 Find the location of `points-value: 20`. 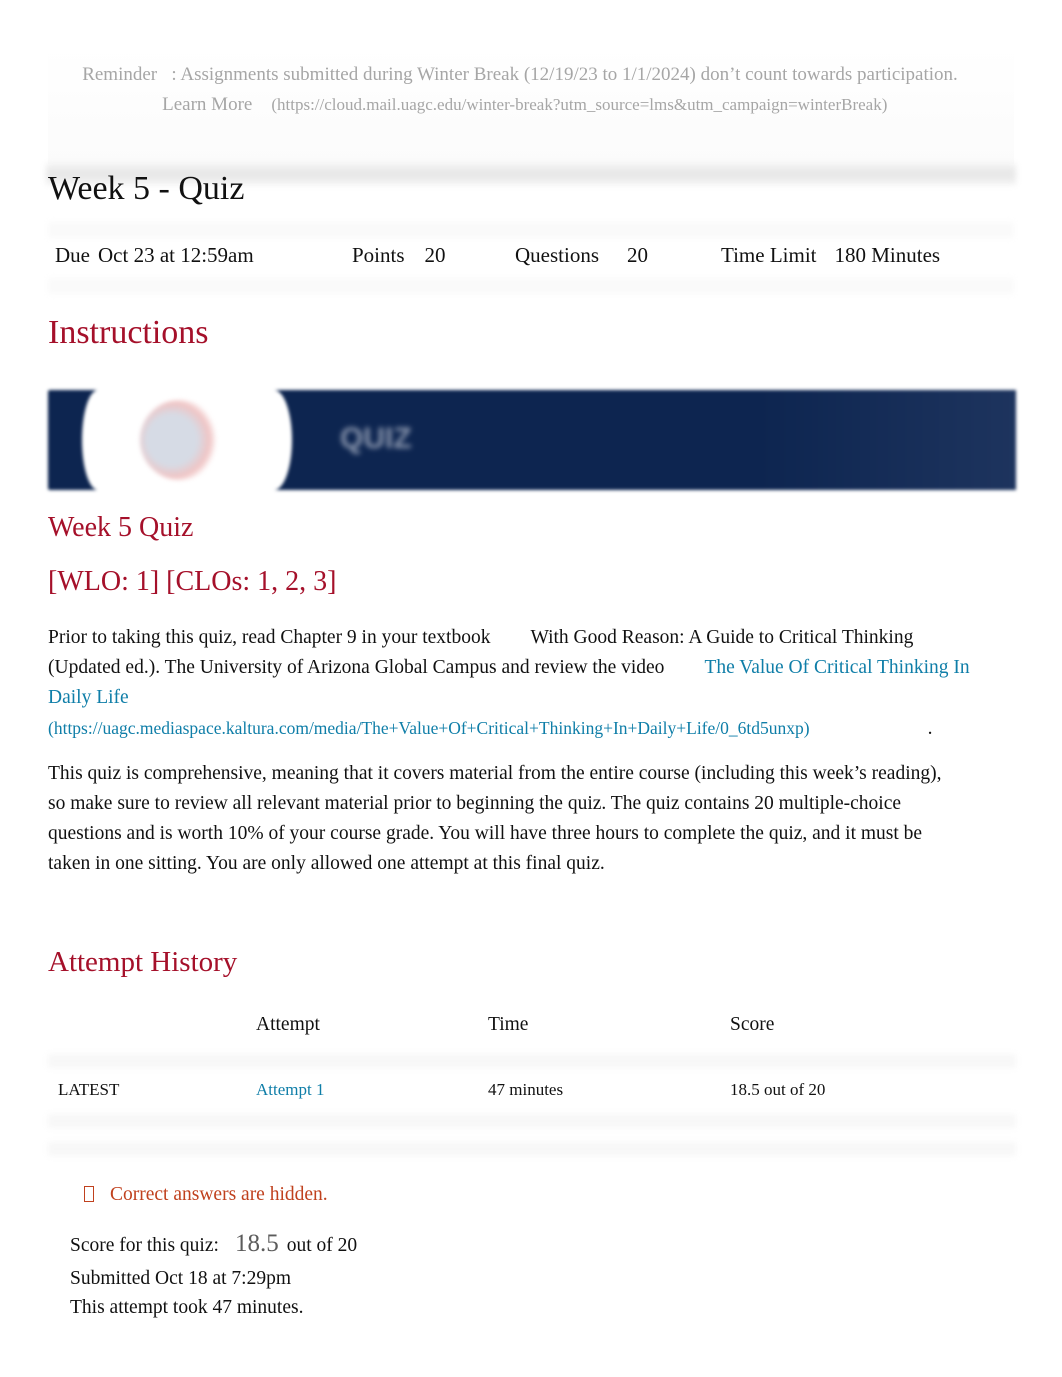

points-value: 20 is located at coordinates (435, 255).